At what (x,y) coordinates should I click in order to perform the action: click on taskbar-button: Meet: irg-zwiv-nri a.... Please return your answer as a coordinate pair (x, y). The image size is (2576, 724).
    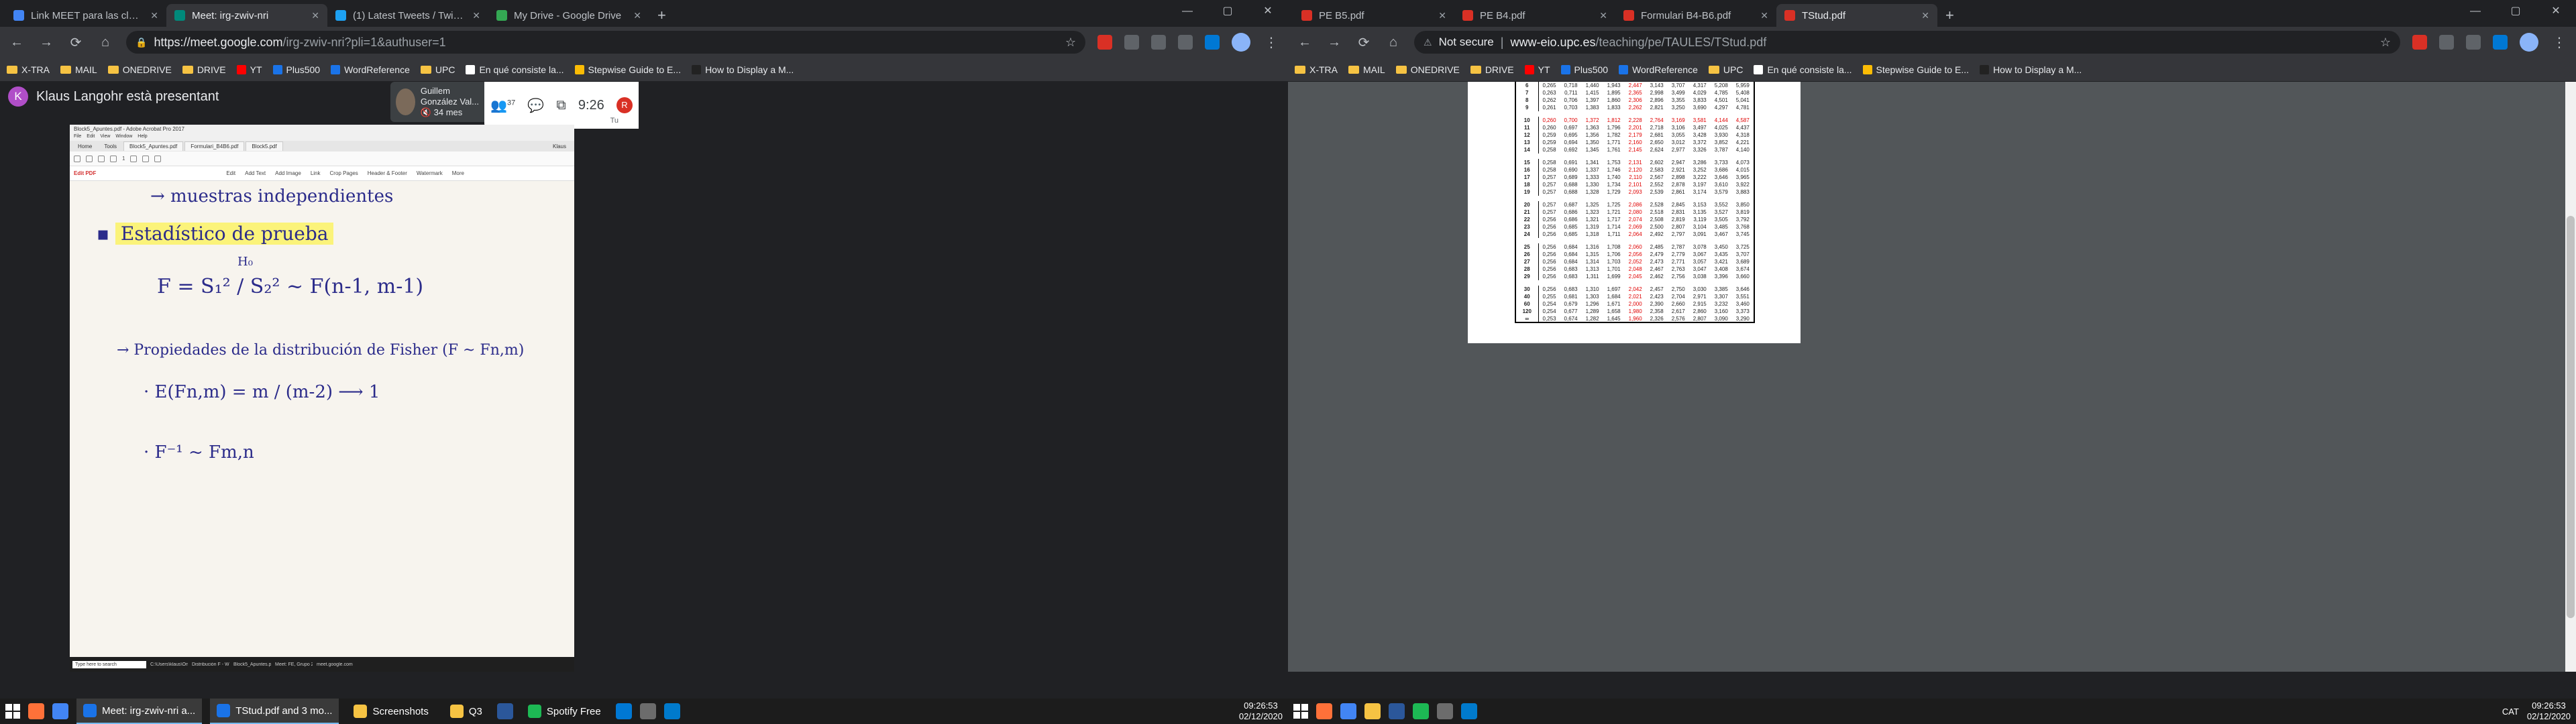
    Looking at the image, I should click on (139, 711).